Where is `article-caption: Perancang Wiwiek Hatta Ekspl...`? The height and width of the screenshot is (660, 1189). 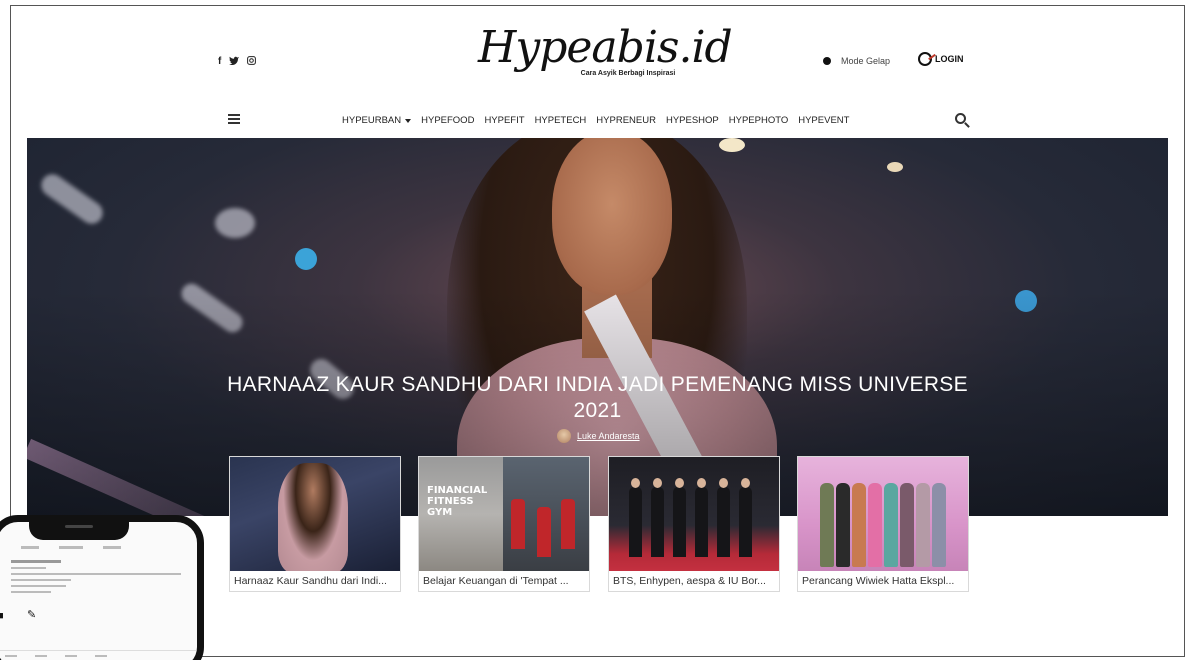
article-caption: Perancang Wiwiek Hatta Ekspl... is located at coordinates (878, 581).